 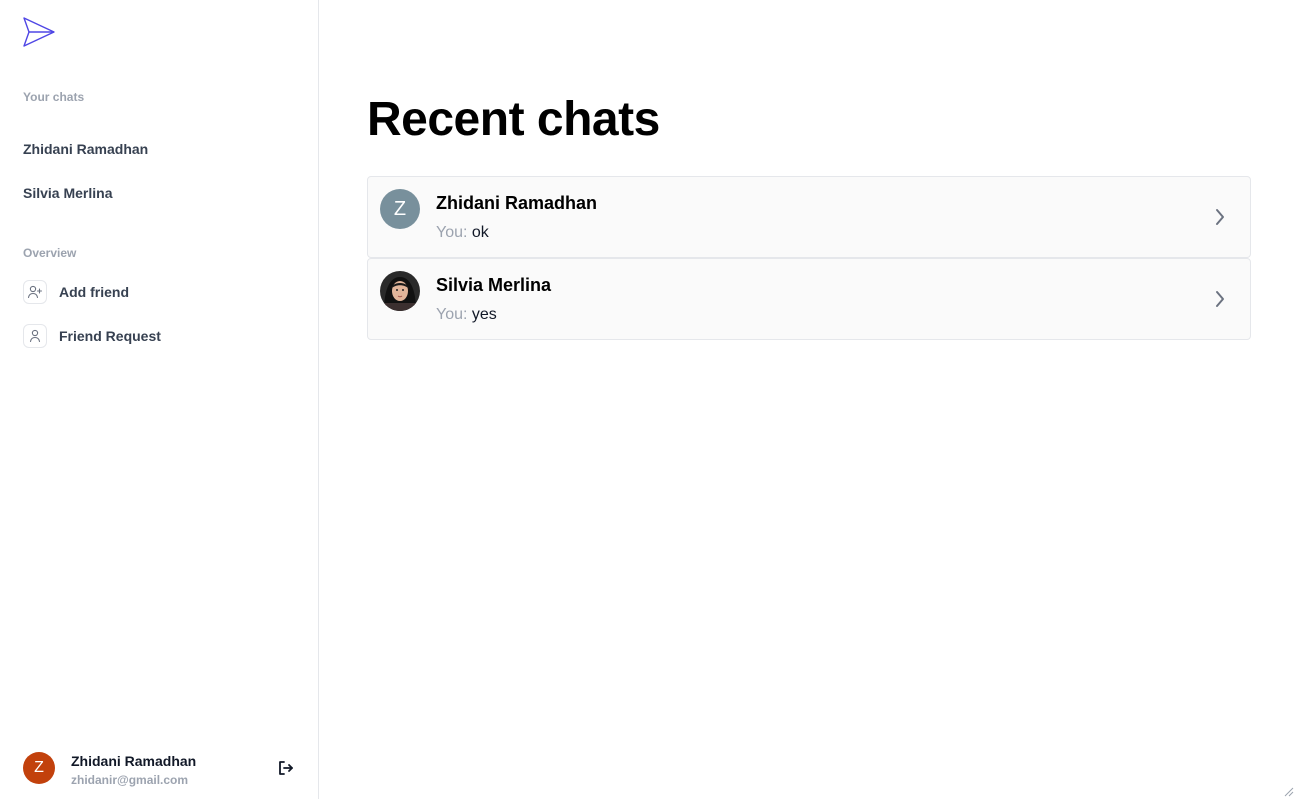 I want to click on overview-heading: Overview, so click(x=50, y=253).